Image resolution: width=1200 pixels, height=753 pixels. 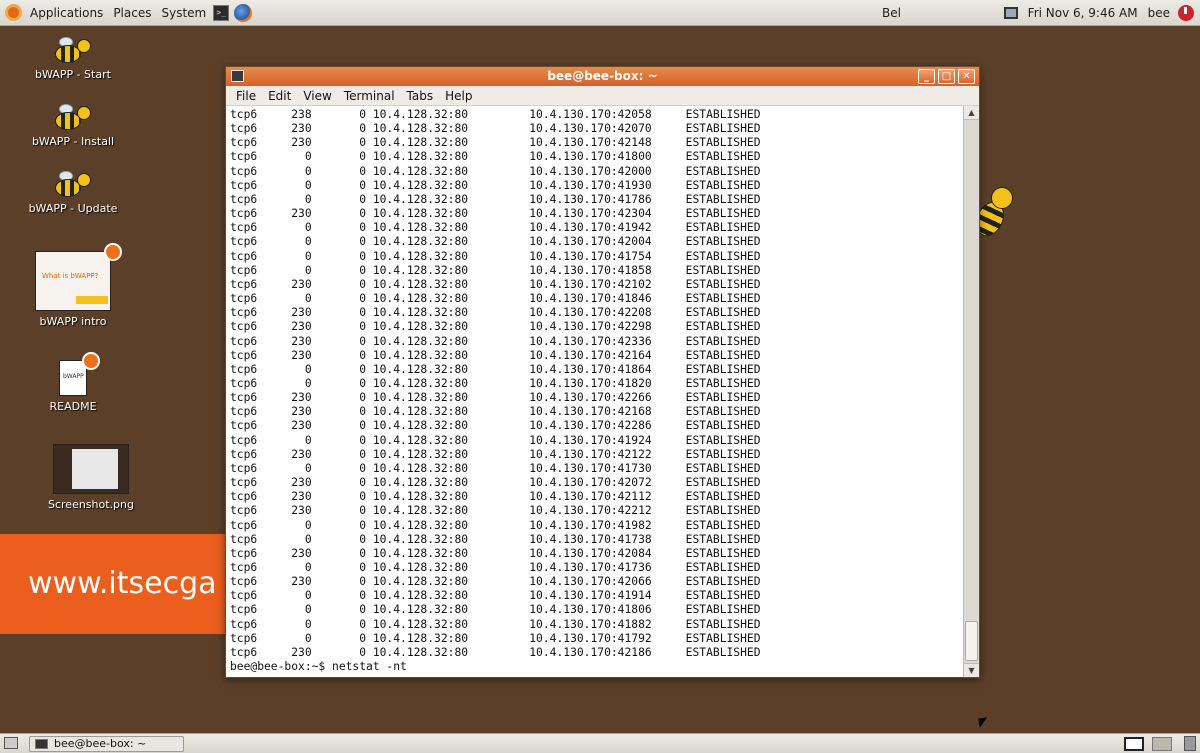 I want to click on ubuntu-logo-icon, so click(x=13, y=12).